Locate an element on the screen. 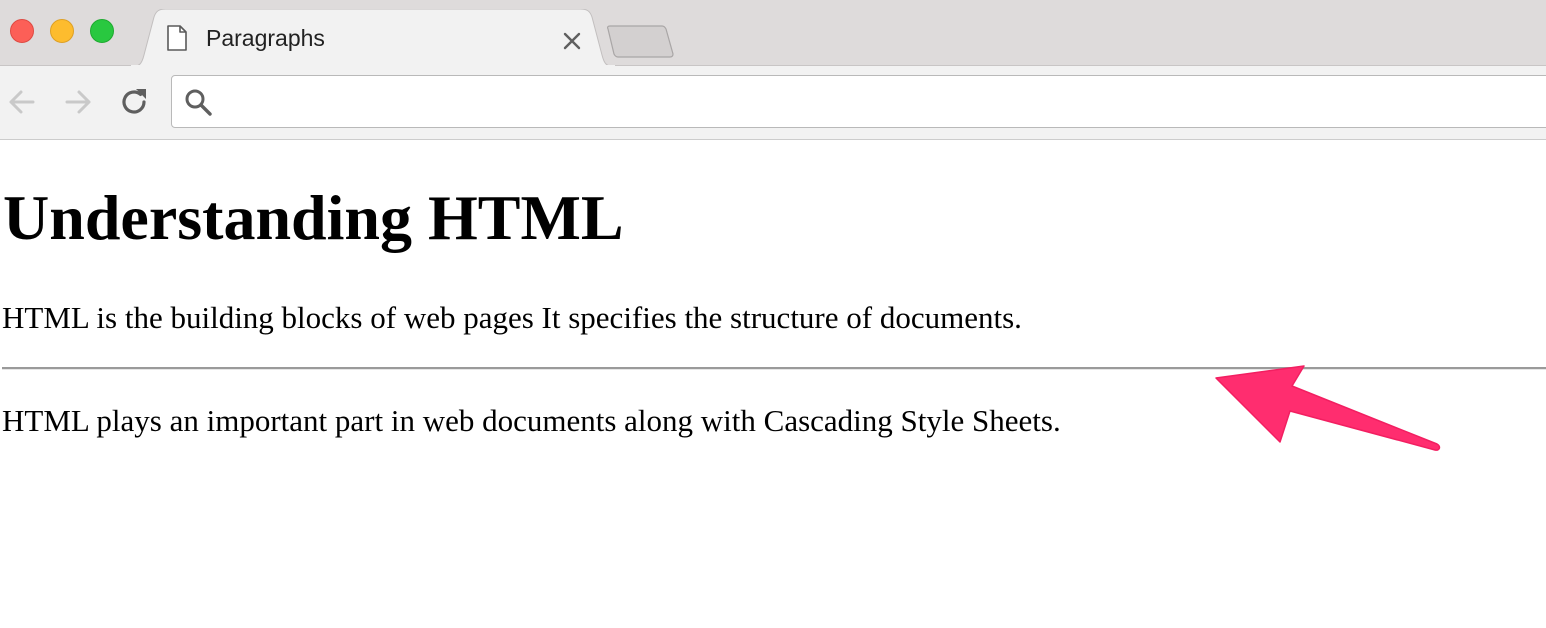 The height and width of the screenshot is (628, 1546). browser-toolbar is located at coordinates (773, 103).